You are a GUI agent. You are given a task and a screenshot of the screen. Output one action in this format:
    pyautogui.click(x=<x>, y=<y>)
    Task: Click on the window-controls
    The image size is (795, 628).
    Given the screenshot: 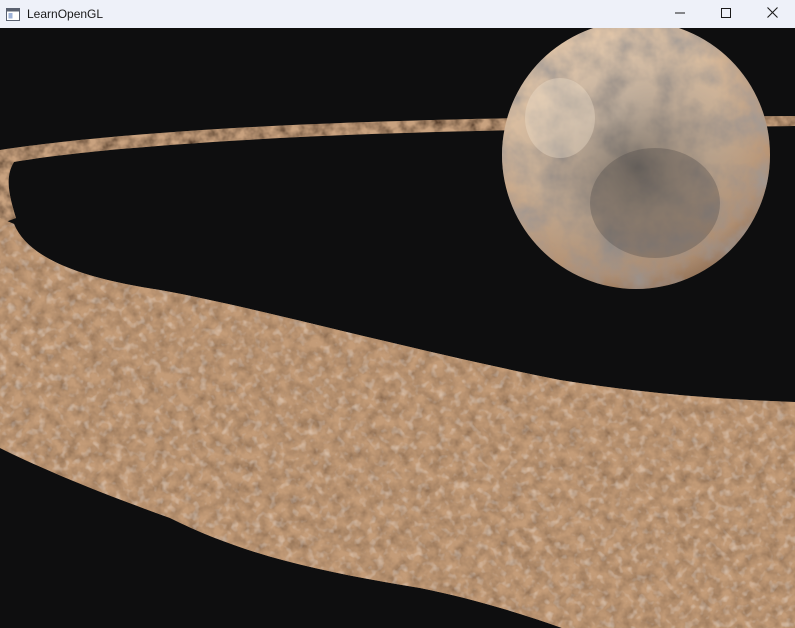 What is the action you would take?
    pyautogui.click(x=726, y=14)
    